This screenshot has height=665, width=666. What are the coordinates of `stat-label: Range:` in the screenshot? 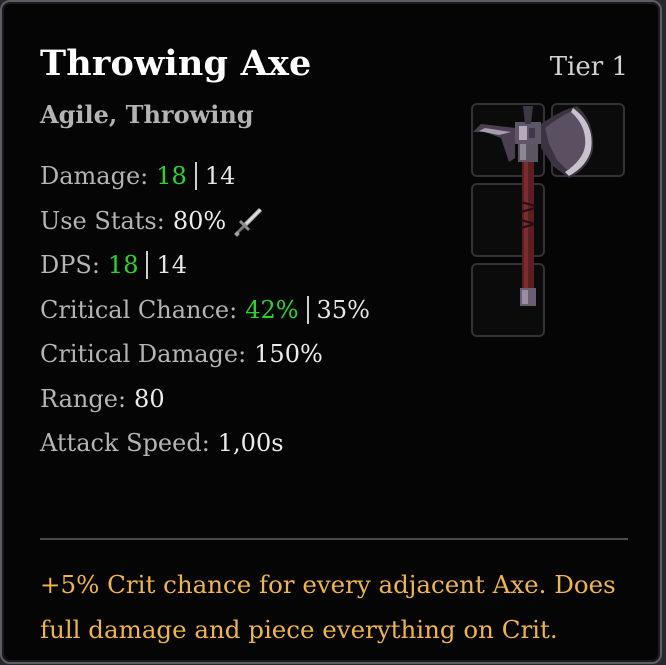 It's located at (83, 398).